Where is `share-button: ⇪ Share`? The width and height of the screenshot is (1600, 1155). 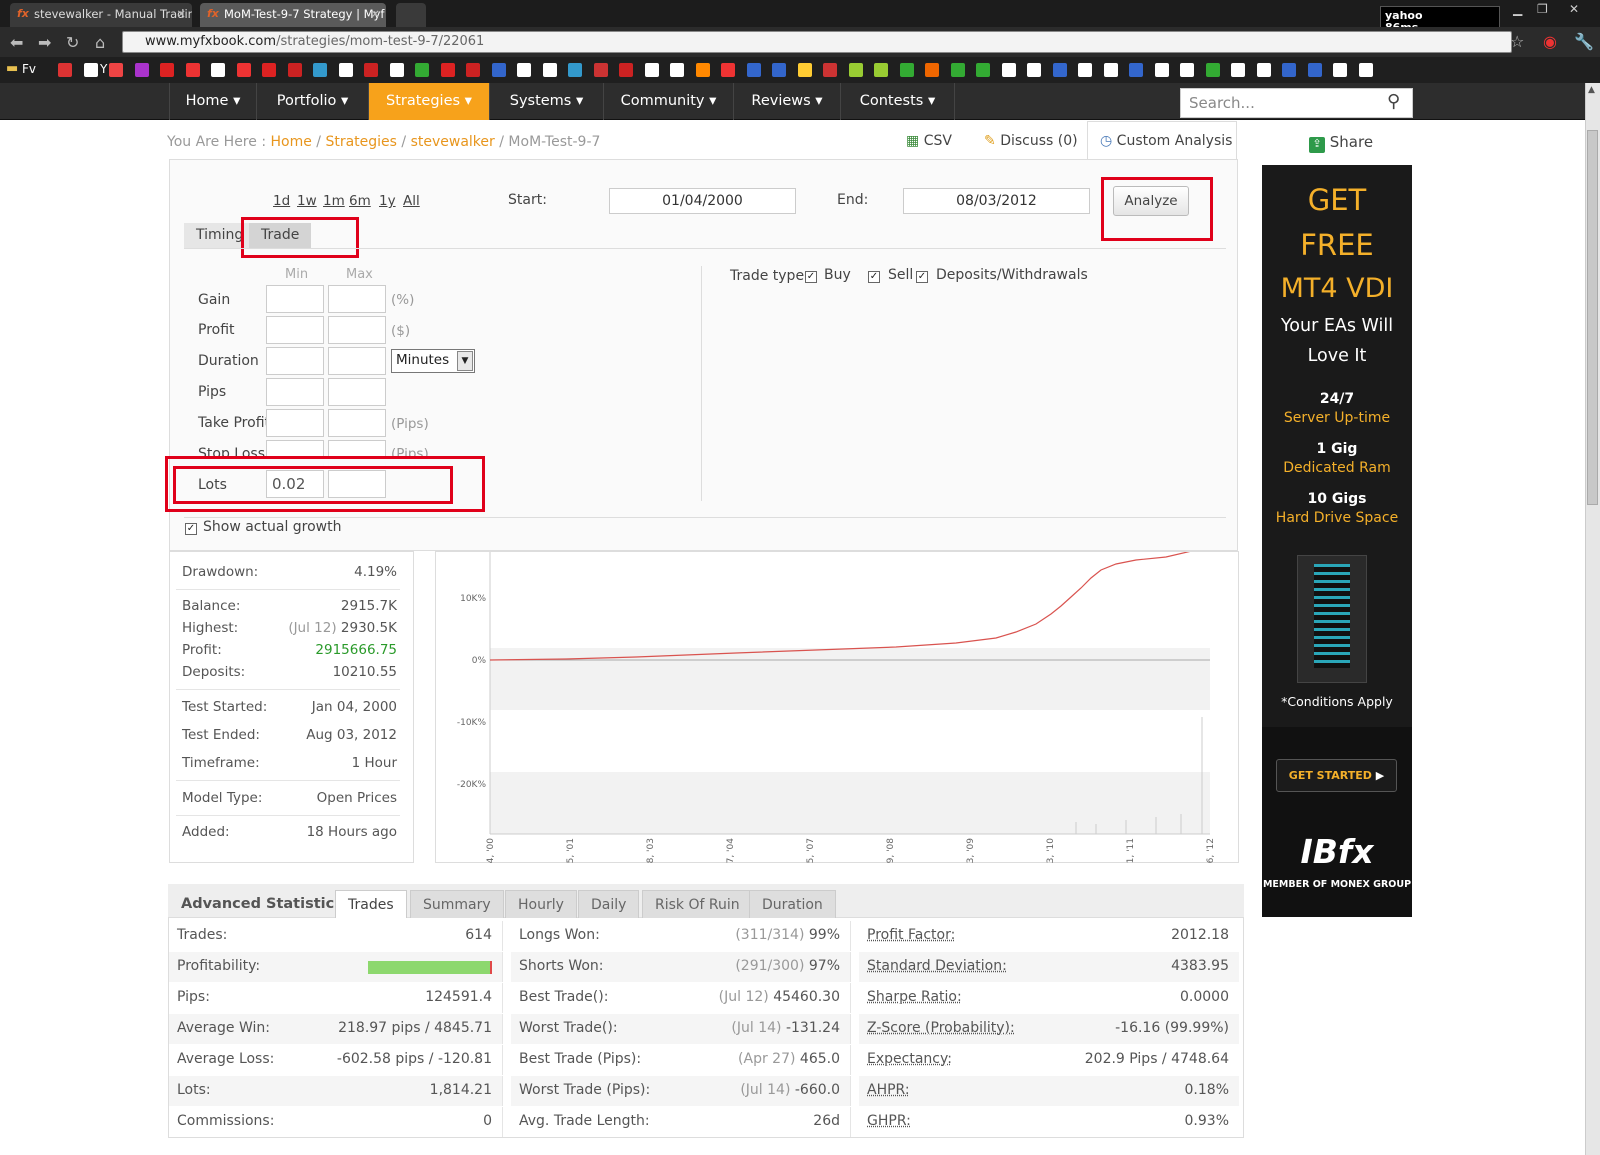
share-button: ⇪ Share is located at coordinates (1341, 143).